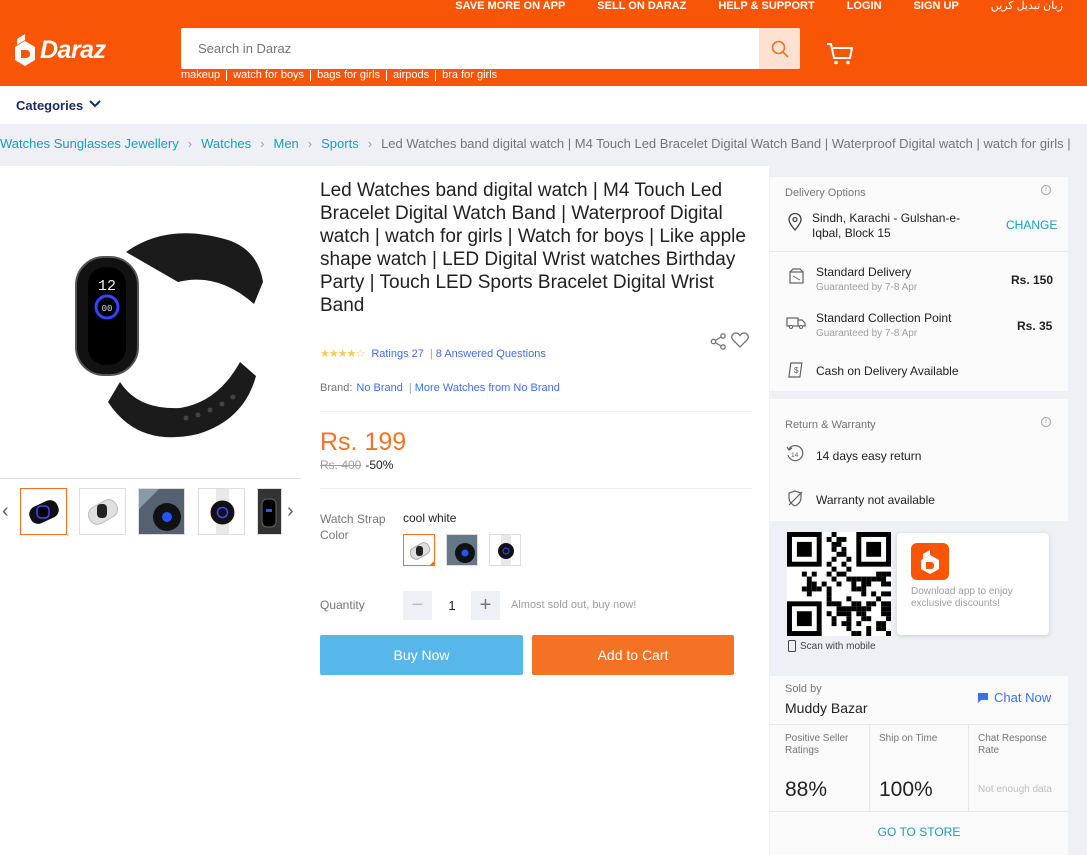 This screenshot has width=1087, height=855. Describe the element at coordinates (1022, 697) in the screenshot. I see `chat-now-button: Chat Now` at that location.